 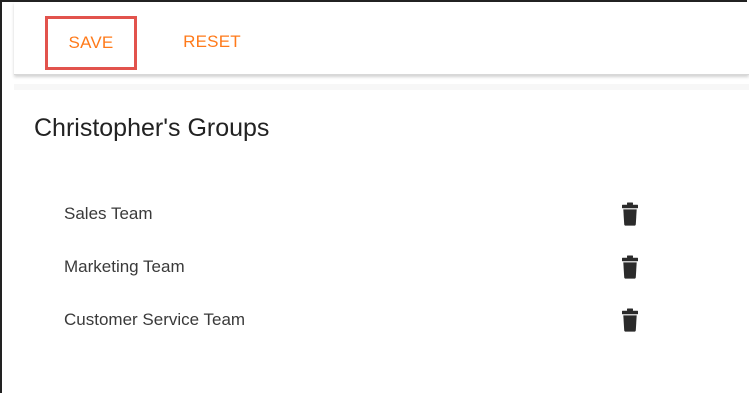 I want to click on list-item: Marketing Team, so click(x=364, y=279).